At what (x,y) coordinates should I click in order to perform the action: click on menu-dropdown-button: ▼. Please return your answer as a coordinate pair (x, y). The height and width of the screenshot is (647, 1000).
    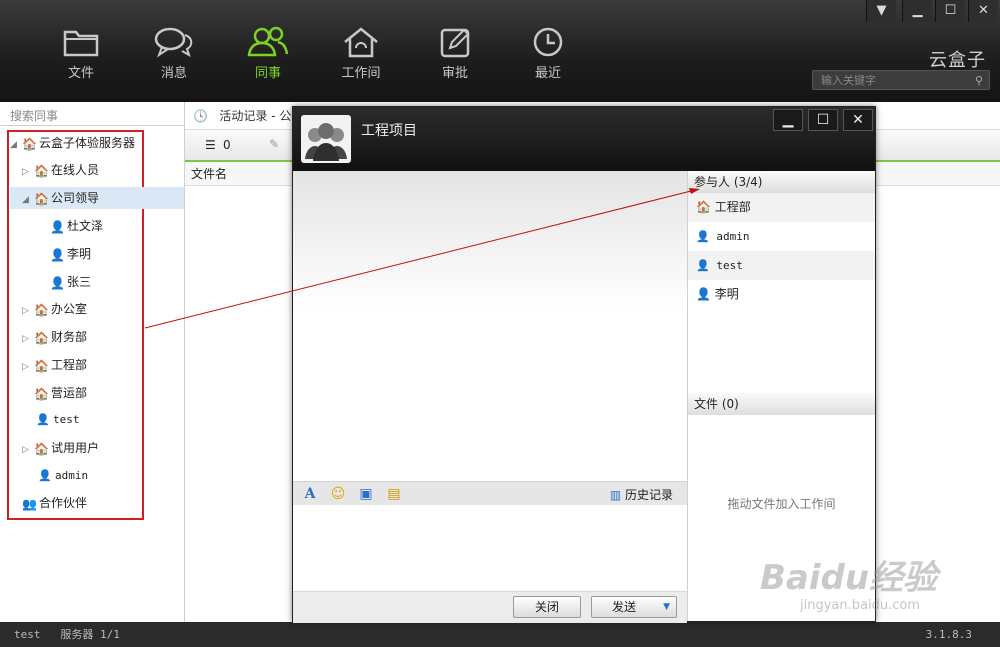
    Looking at the image, I should click on (881, 11).